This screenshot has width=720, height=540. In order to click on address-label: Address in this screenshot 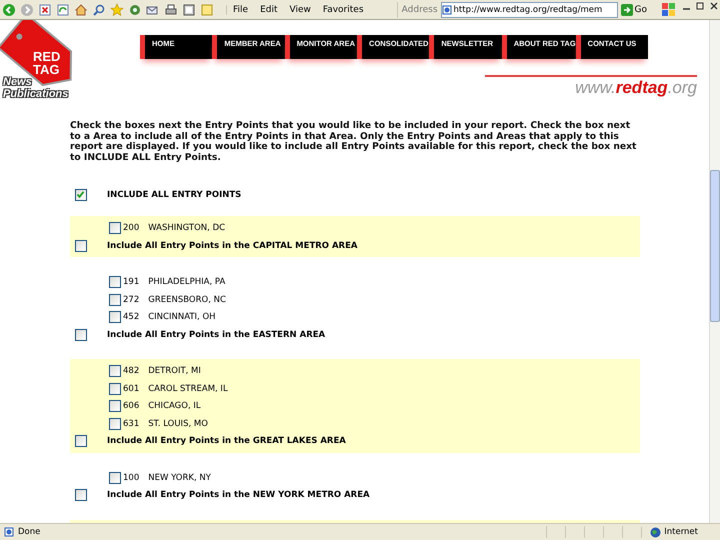, I will do `click(420, 9)`.